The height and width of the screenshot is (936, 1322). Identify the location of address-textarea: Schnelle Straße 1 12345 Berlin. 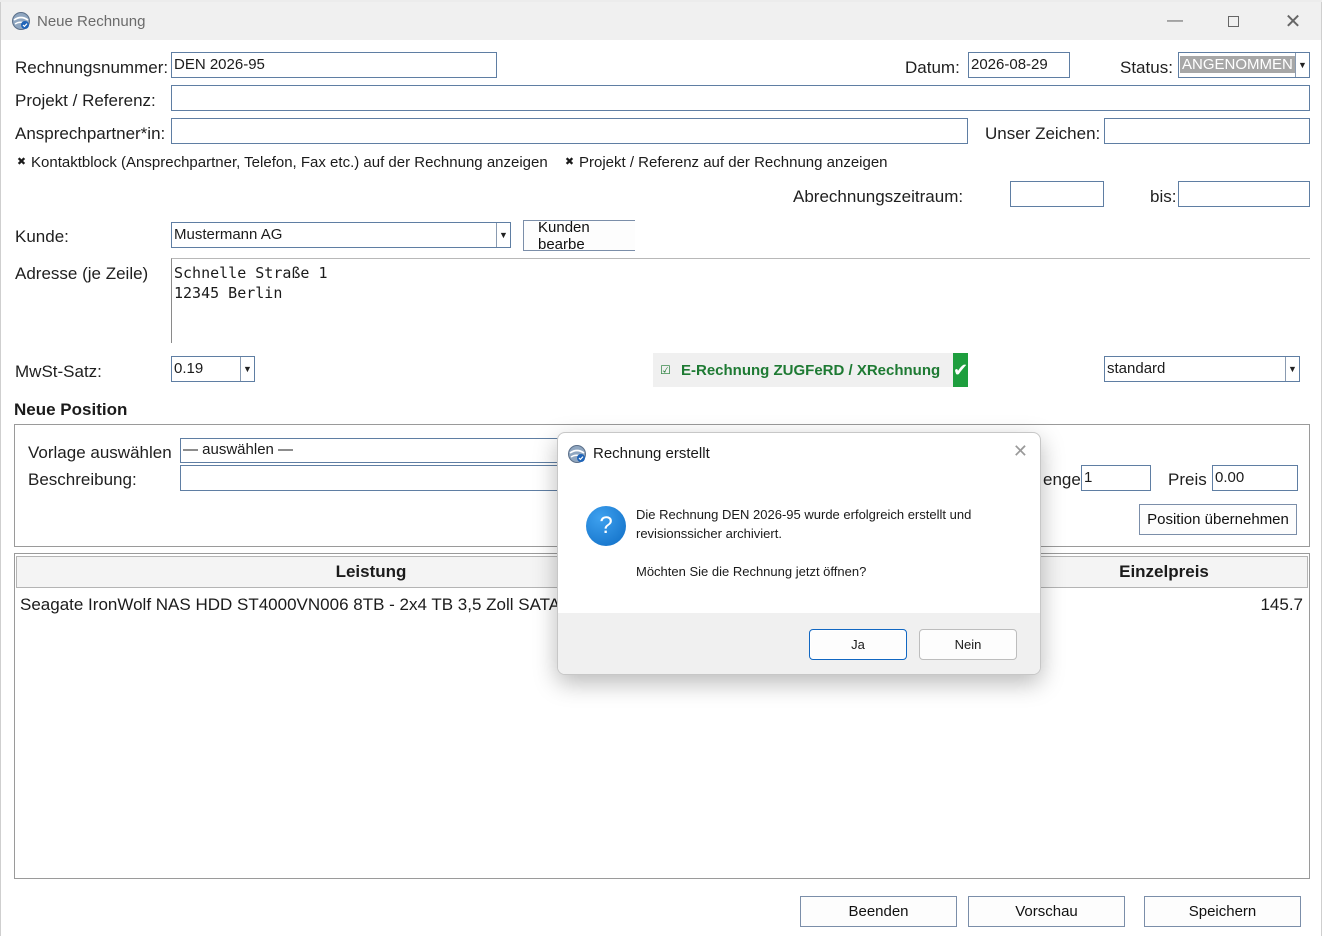
(740, 300).